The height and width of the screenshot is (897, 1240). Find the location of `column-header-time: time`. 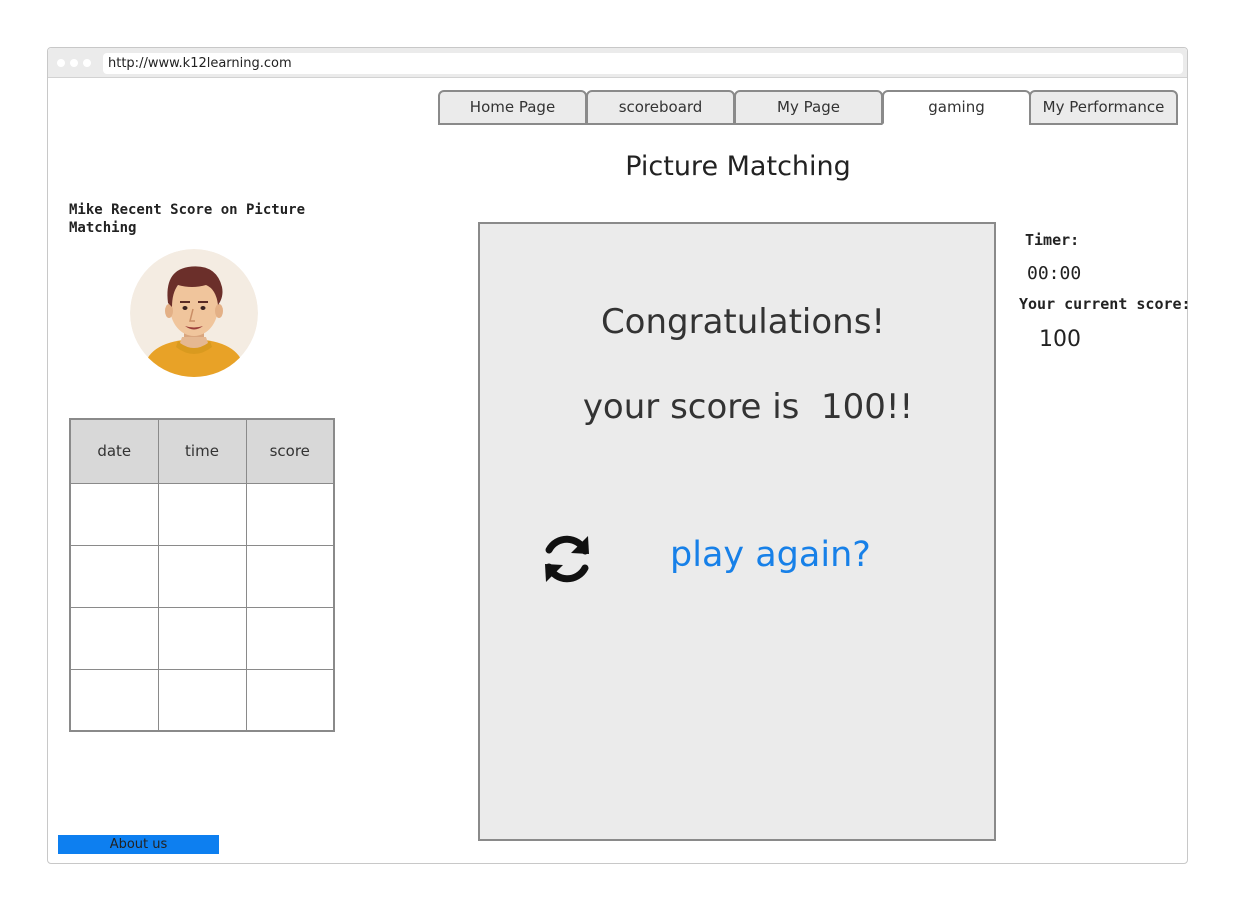

column-header-time: time is located at coordinates (202, 451).